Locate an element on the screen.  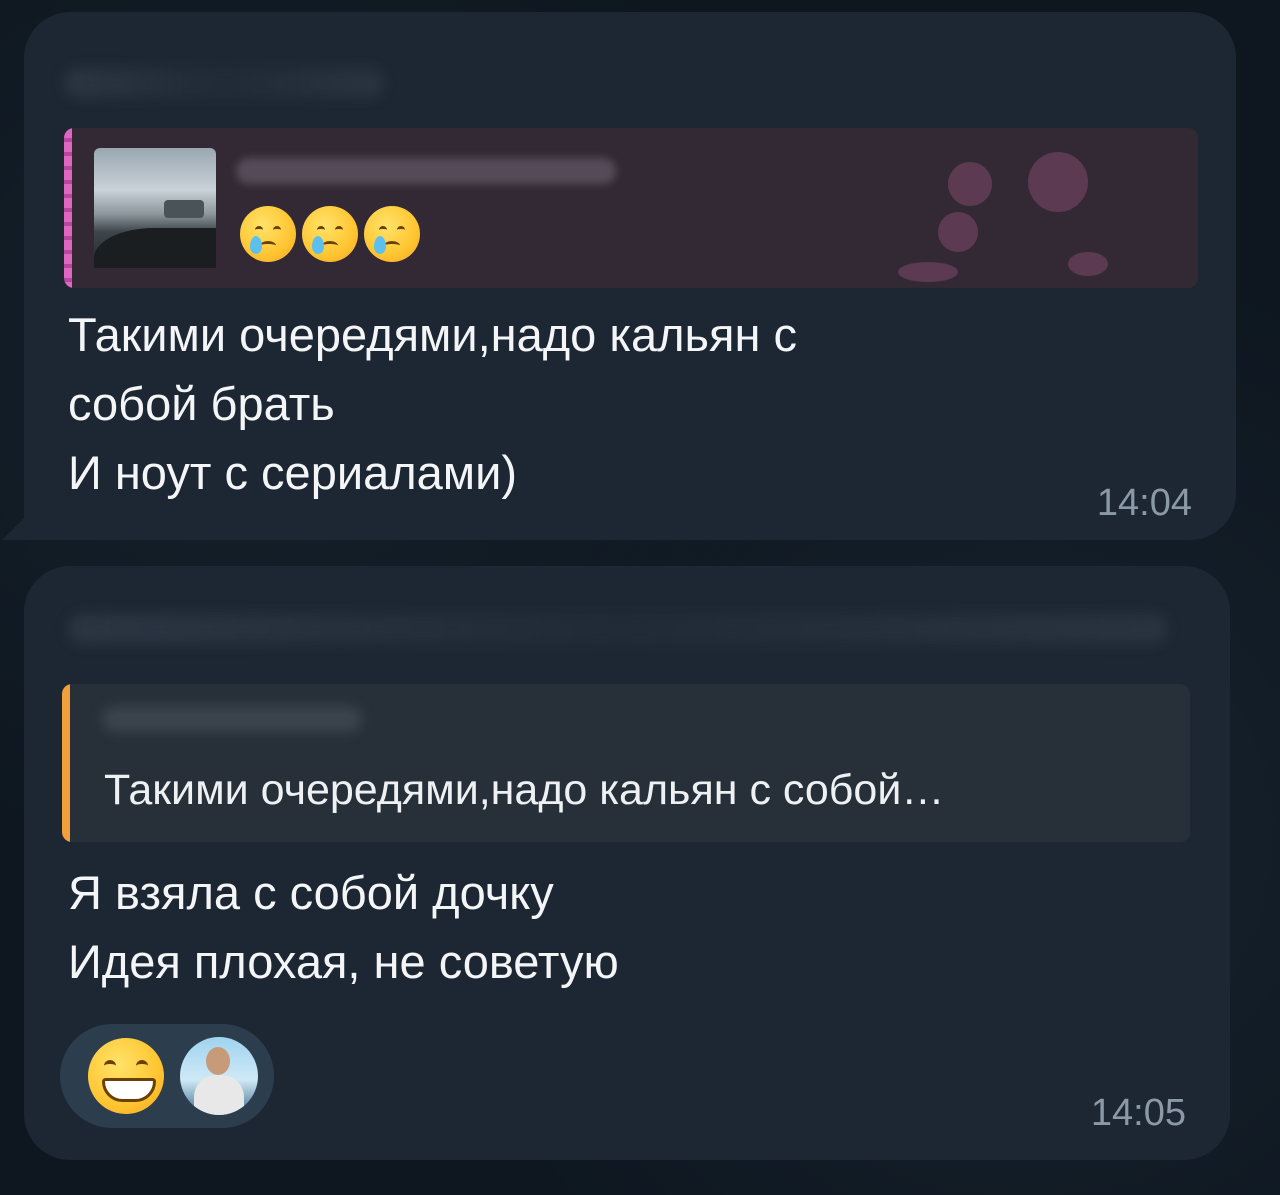
reply-emoji-row is located at coordinates (330, 234).